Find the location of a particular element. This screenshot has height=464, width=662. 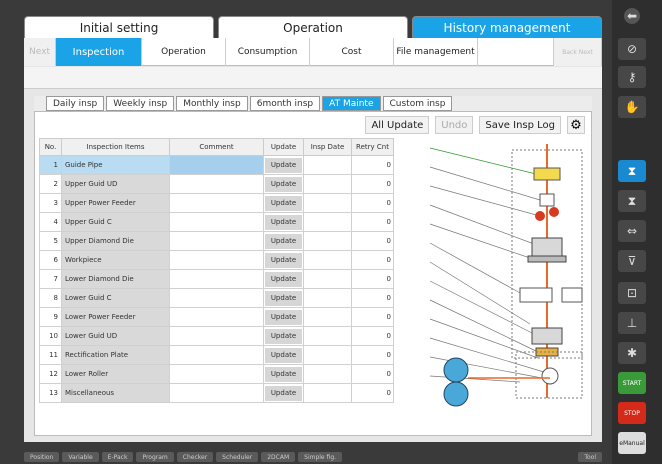

reset-icon: ⊥ is located at coordinates (632, 323).